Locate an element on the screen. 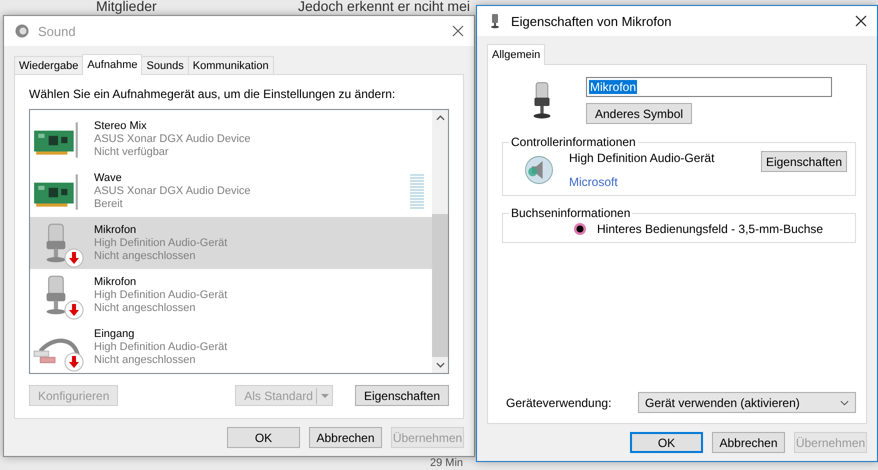 The height and width of the screenshot is (470, 878). scroll-up-icon is located at coordinates (440, 118).